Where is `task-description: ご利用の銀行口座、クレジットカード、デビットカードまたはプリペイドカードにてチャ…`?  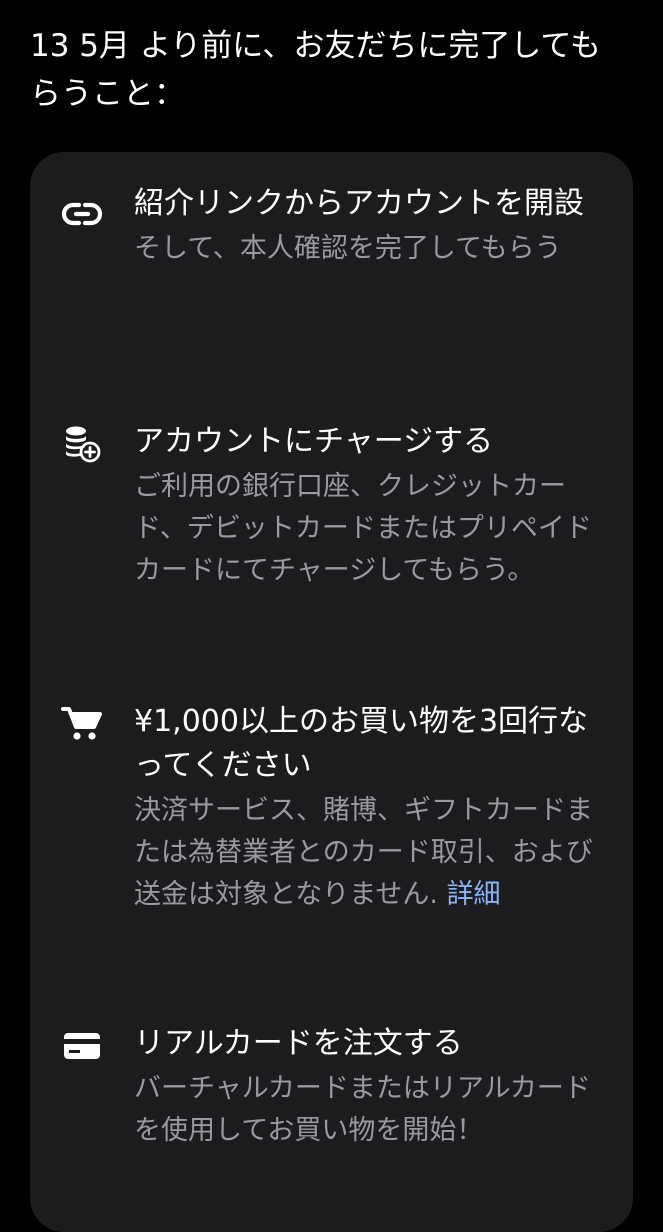 task-description: ご利用の銀行口座、クレジットカード、デビットカードまたはプリペイドカードにてチャ… is located at coordinates (363, 528).